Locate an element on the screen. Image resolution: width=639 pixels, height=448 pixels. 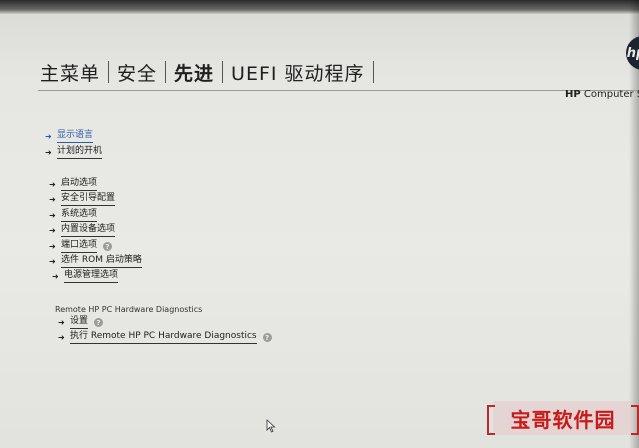
option-remote-settings: ➜ 设置 ? is located at coordinates (81, 322).